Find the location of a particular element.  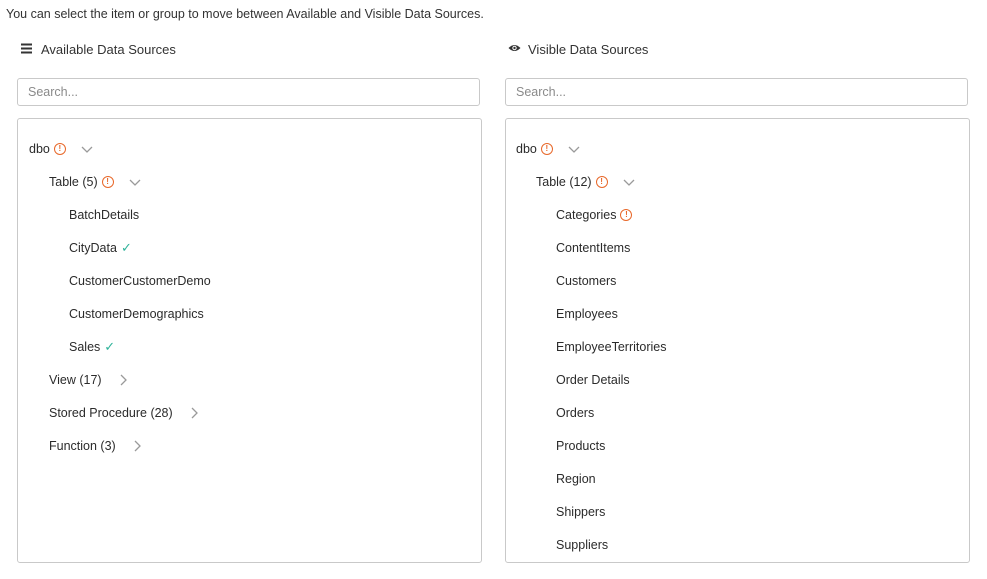

table-item-label: Categories is located at coordinates (586, 215).